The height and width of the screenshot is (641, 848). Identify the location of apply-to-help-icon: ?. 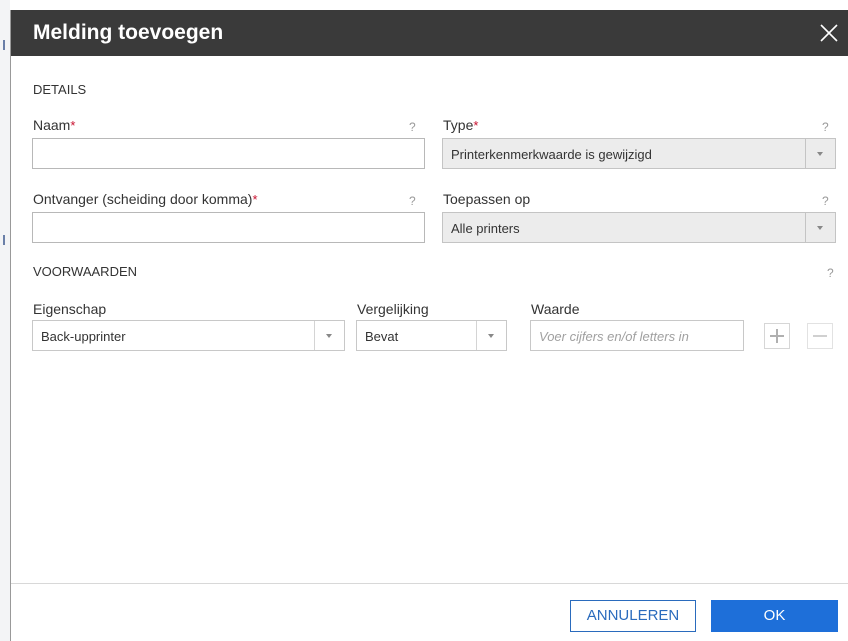
(825, 201).